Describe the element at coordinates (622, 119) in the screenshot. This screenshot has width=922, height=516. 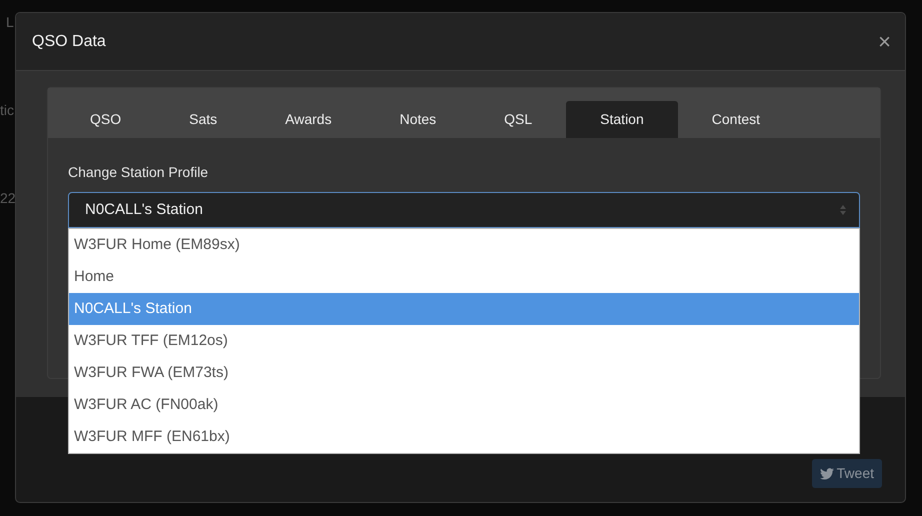
I see `tab: Station` at that location.